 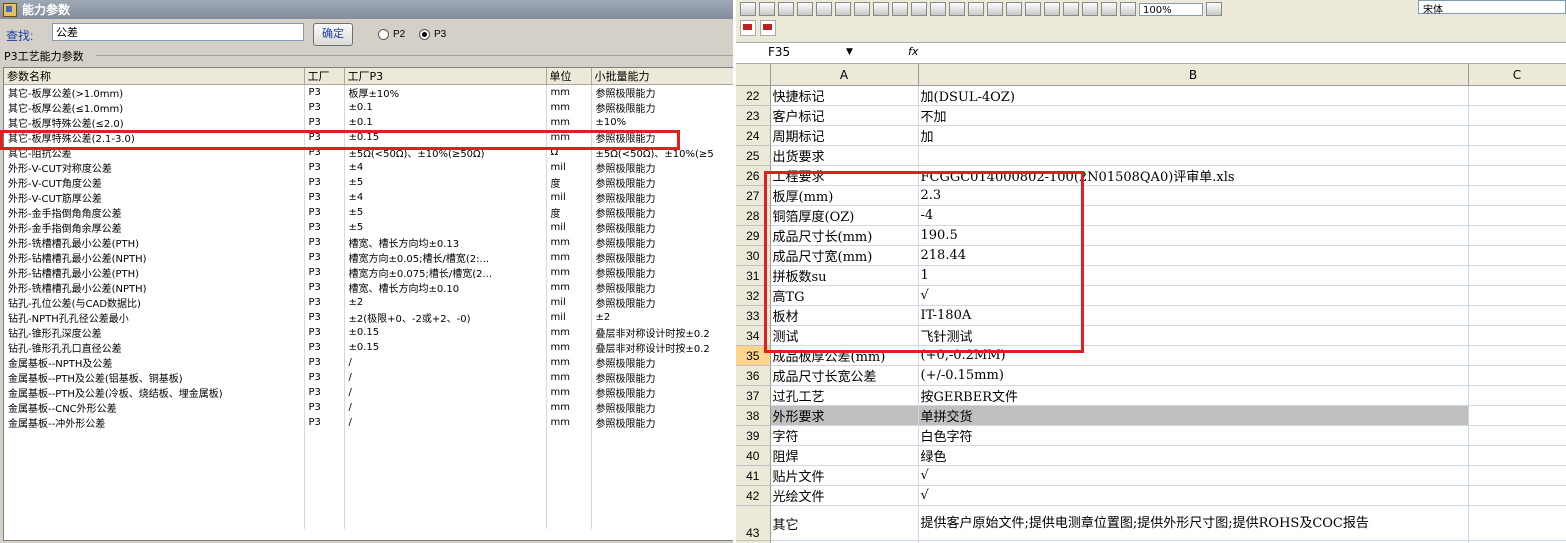 I want to click on cell-col-a: 板厚(mm), so click(x=844, y=195).